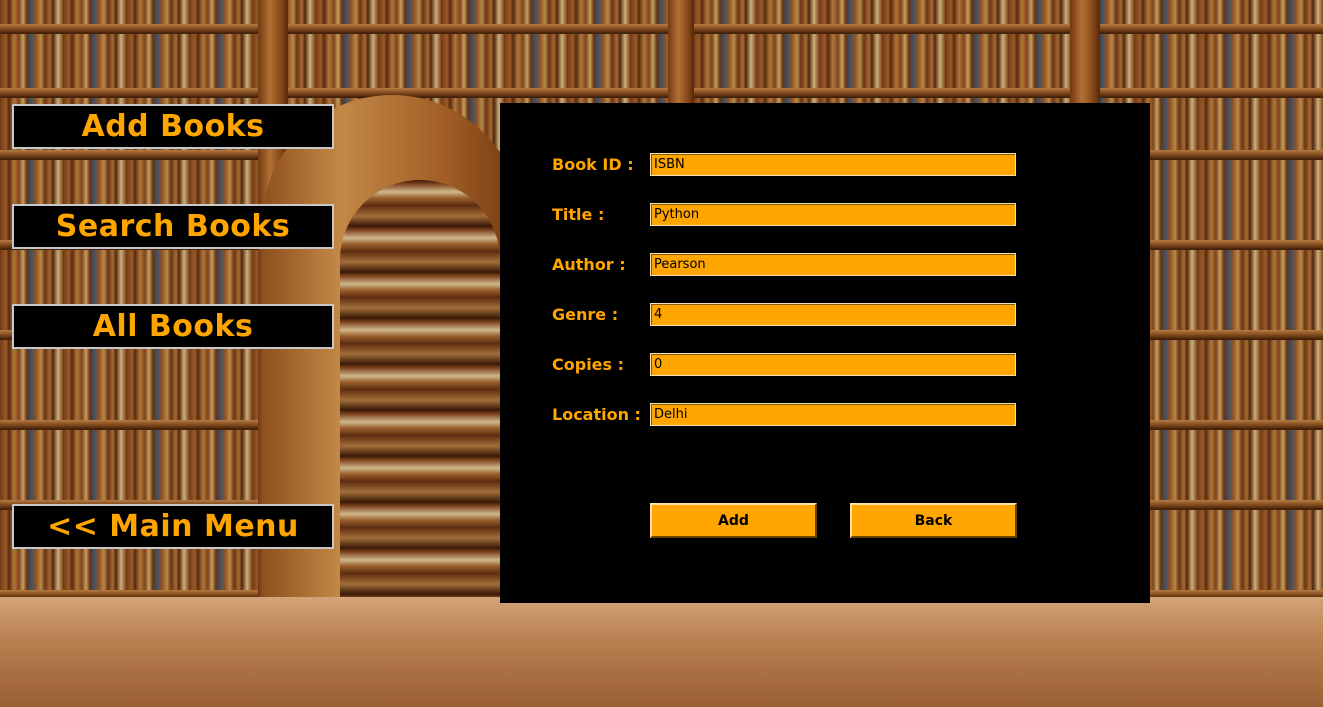 The height and width of the screenshot is (707, 1323). I want to click on author-row: Author :, so click(784, 264).